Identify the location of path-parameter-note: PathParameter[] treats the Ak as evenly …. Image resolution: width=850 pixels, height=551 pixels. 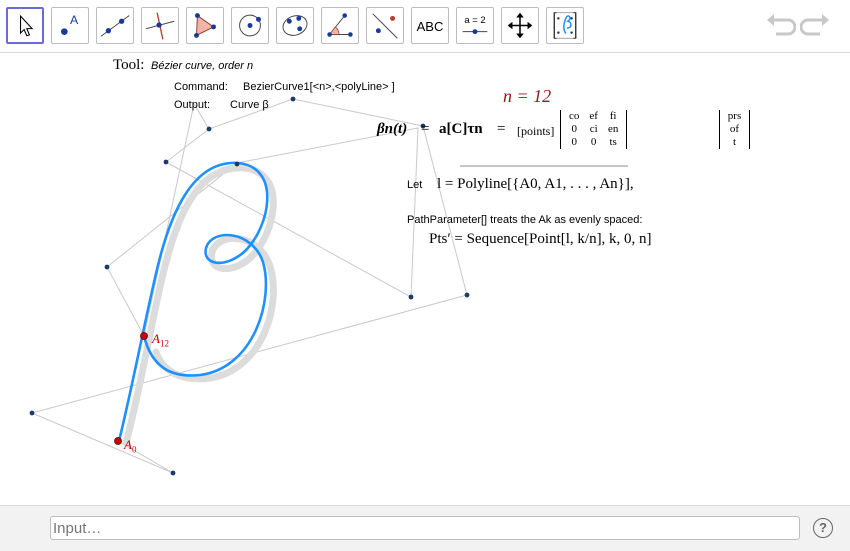
(525, 220).